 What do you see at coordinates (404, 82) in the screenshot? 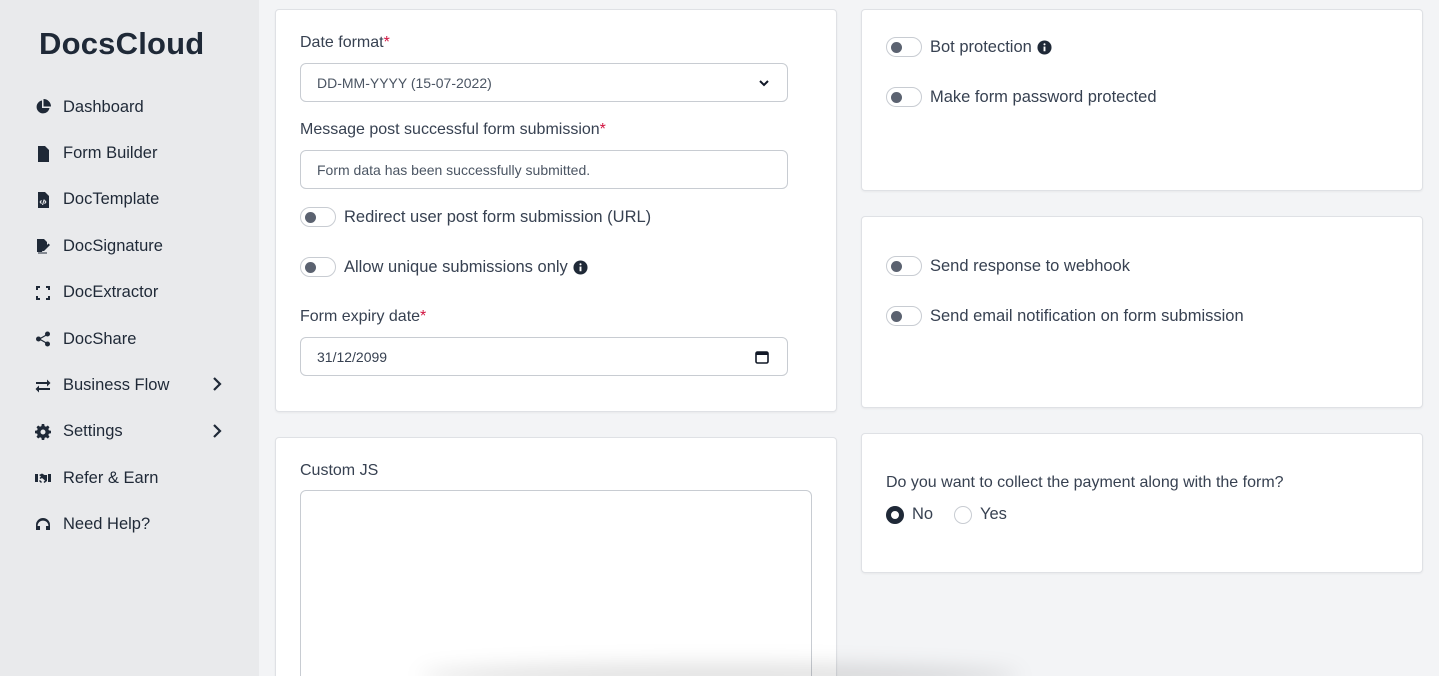
I see `date-format-value: DD-MM-YYYY (15-07-2022)` at bounding box center [404, 82].